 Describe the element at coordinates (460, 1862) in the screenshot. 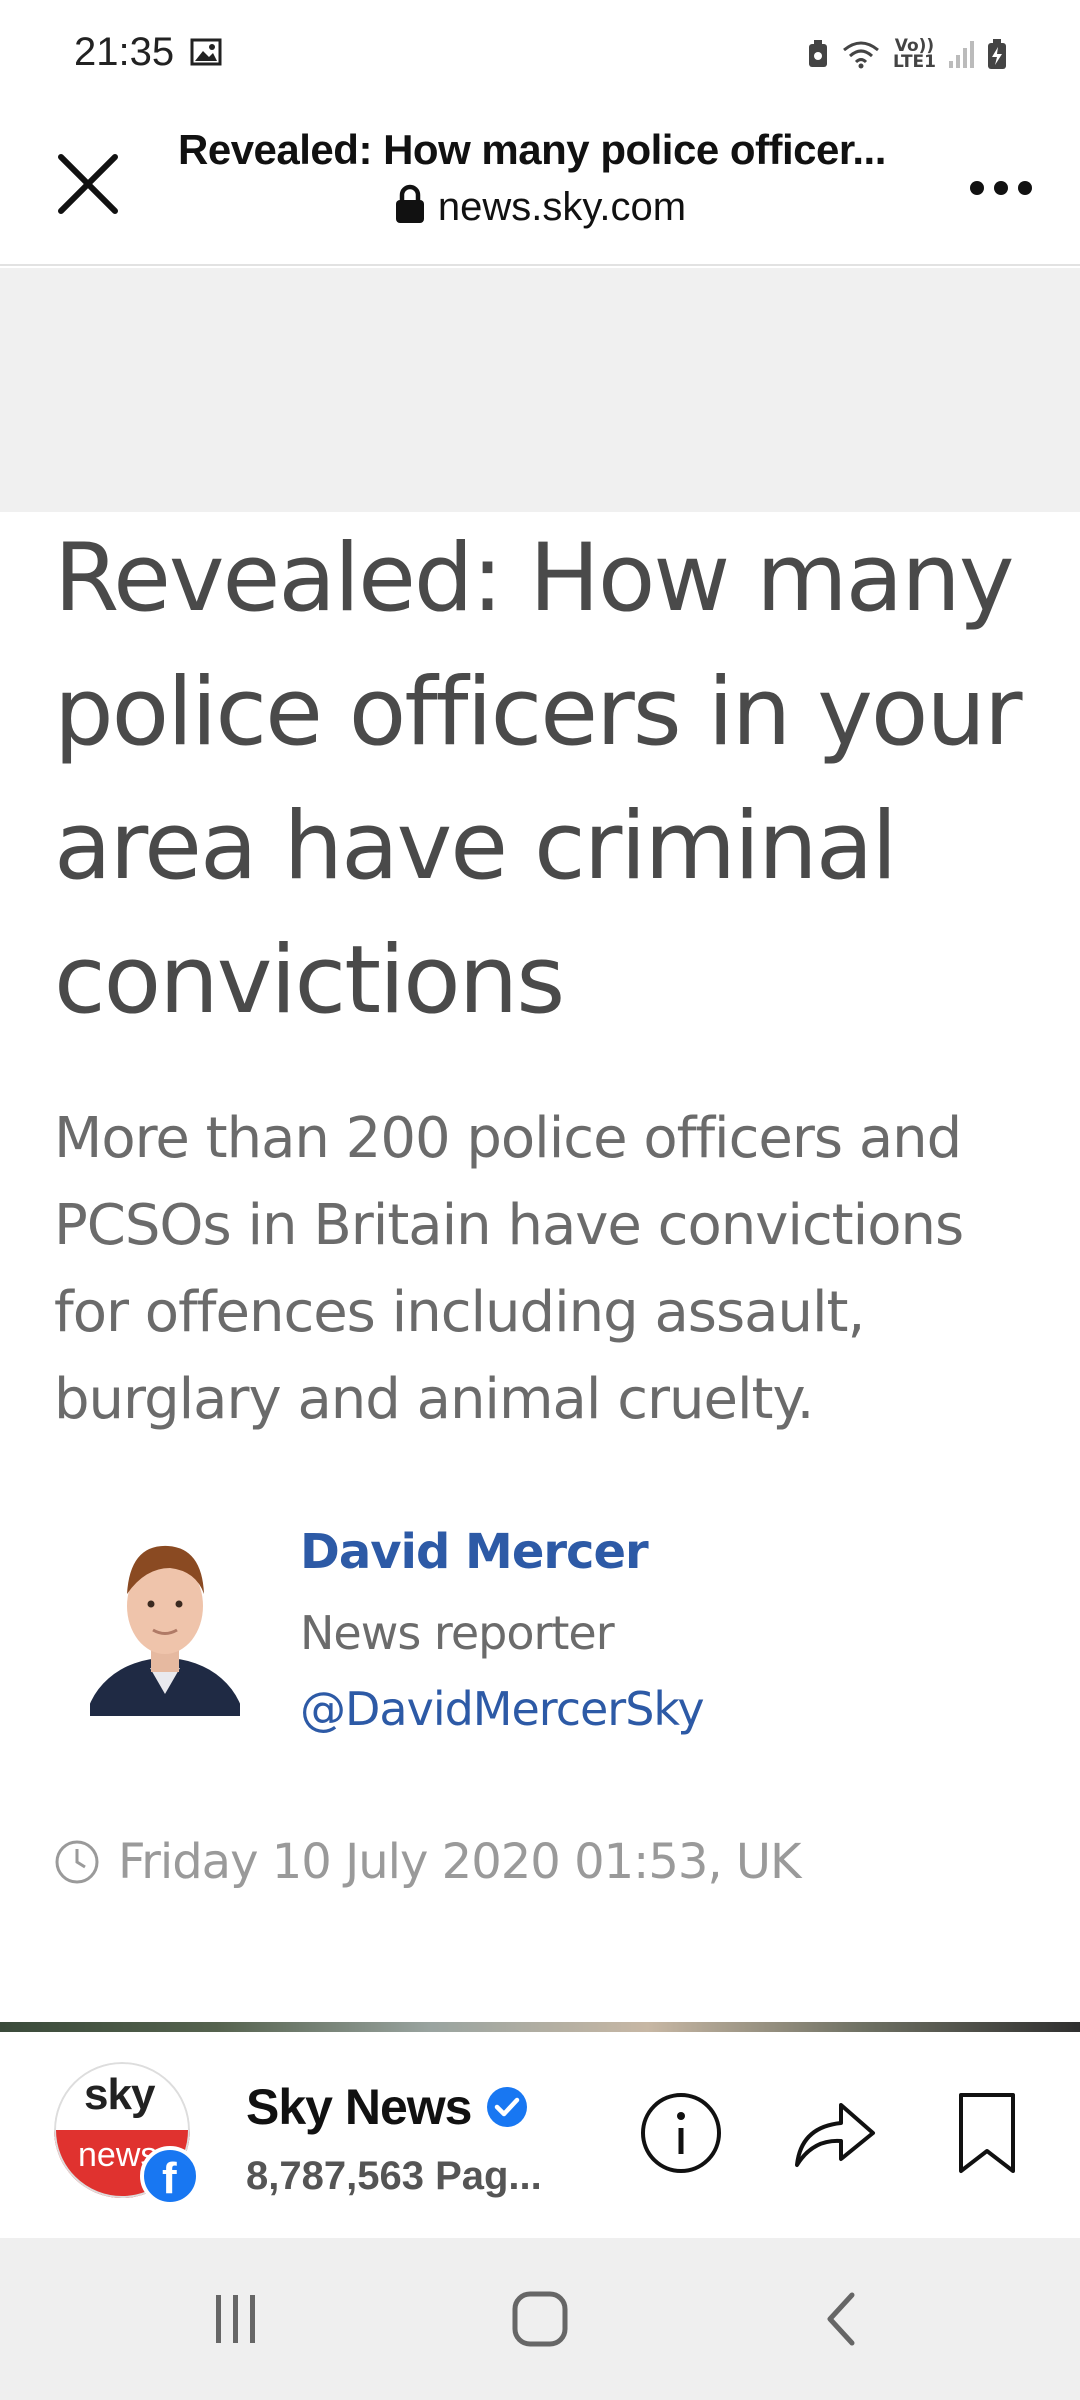

I see `article-date: Friday 10 July 2020 01:53, UK` at that location.